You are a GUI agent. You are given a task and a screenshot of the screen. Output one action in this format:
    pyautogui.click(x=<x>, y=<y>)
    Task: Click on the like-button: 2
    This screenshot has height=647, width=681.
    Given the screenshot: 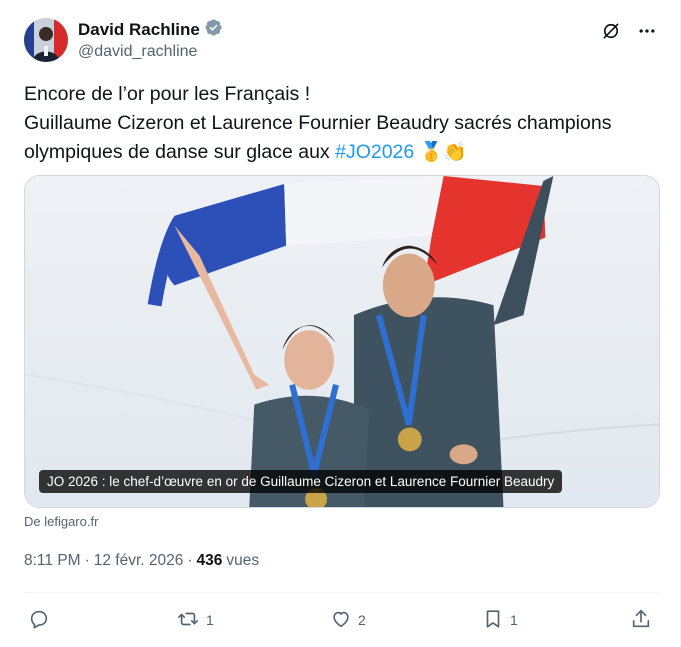 What is the action you would take?
    pyautogui.click(x=348, y=620)
    